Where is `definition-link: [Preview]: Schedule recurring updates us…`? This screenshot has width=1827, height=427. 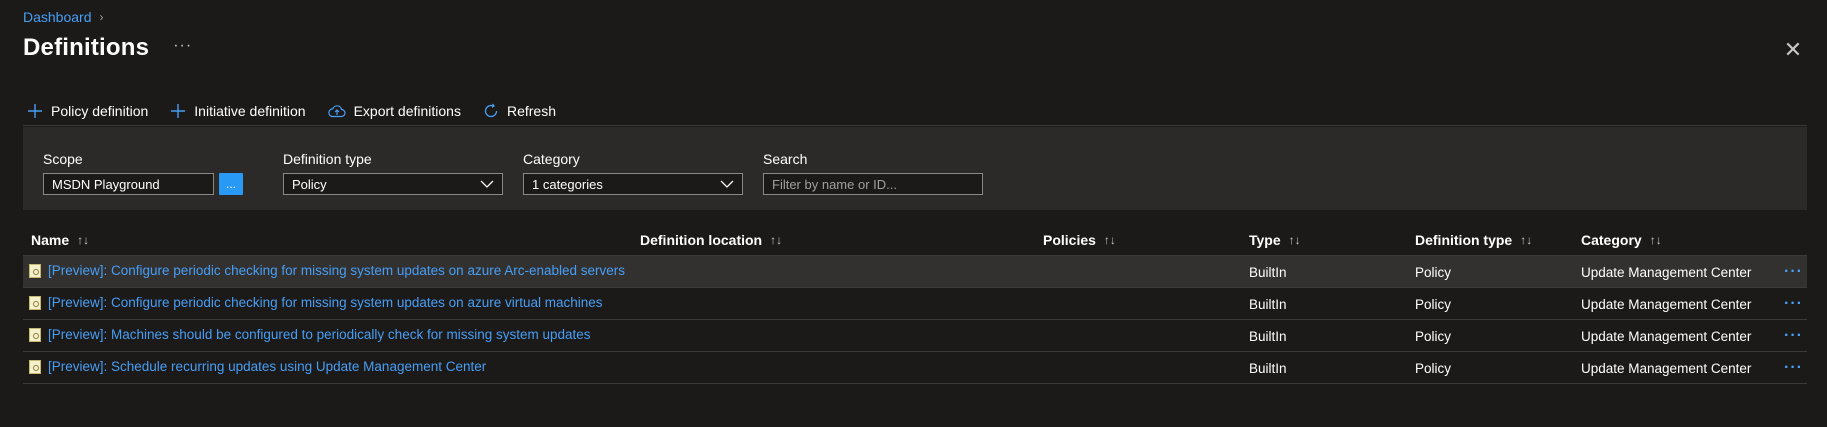
definition-link: [Preview]: Schedule recurring updates us… is located at coordinates (267, 366).